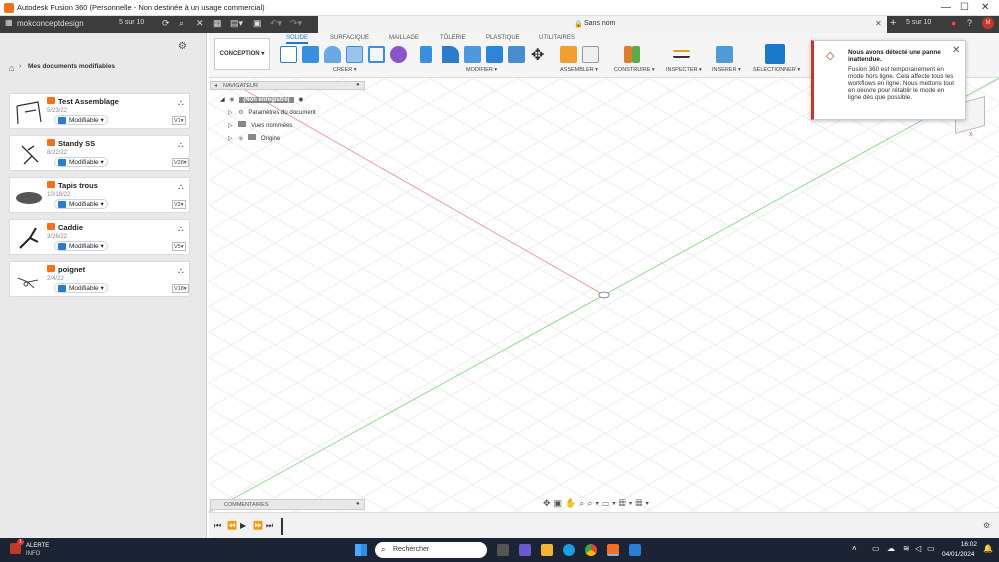 Image resolution: width=999 pixels, height=562 pixels. Describe the element at coordinates (958, 554) in the screenshot. I see `clock-date: 04/01/2024` at that location.